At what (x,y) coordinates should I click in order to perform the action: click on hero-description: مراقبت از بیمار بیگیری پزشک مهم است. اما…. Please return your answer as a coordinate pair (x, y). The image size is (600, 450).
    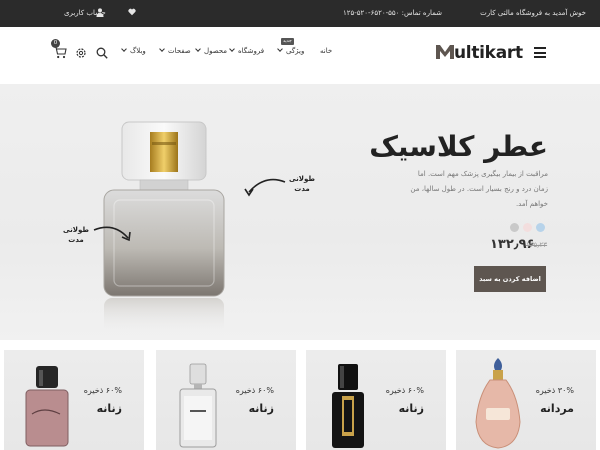
    Looking at the image, I should click on (479, 189).